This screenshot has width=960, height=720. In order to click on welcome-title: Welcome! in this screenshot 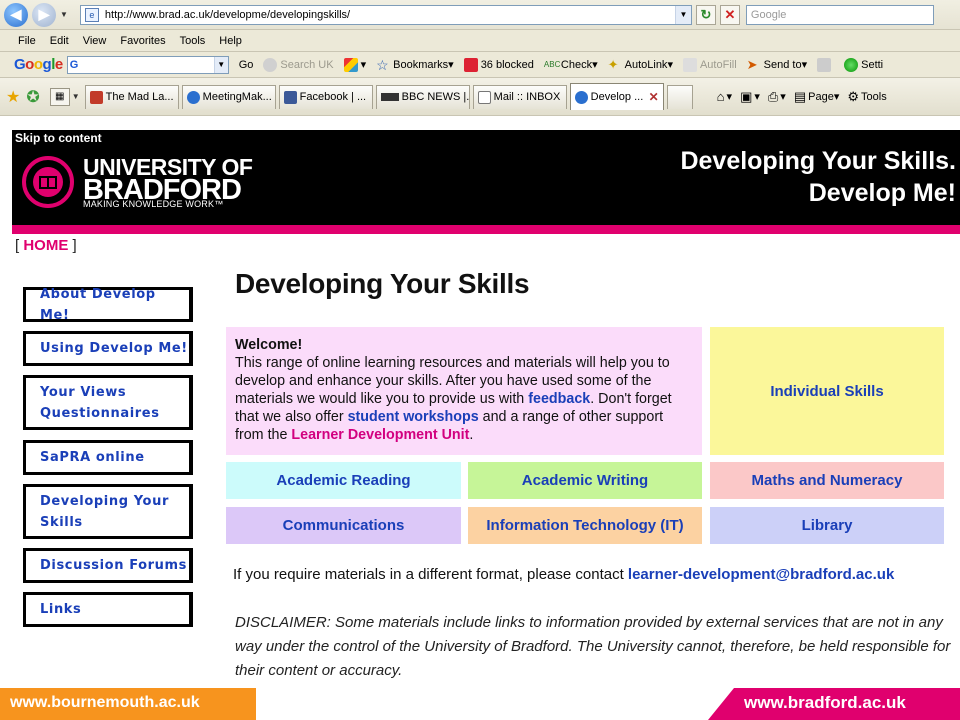, I will do `click(269, 345)`.